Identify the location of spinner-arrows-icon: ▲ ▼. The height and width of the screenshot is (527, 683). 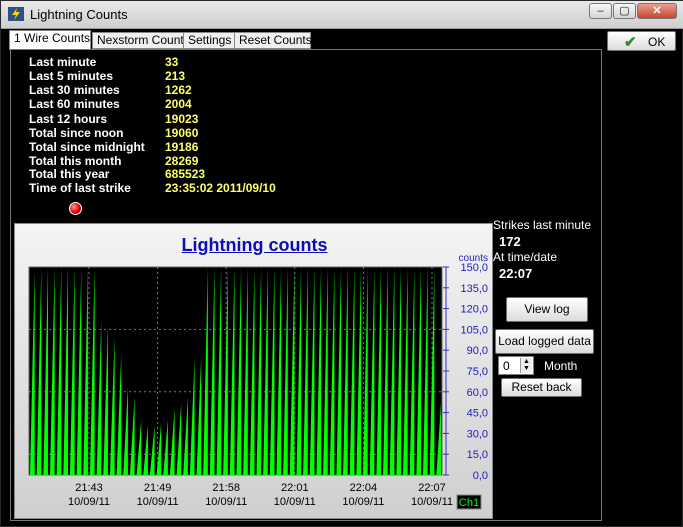
(526, 365).